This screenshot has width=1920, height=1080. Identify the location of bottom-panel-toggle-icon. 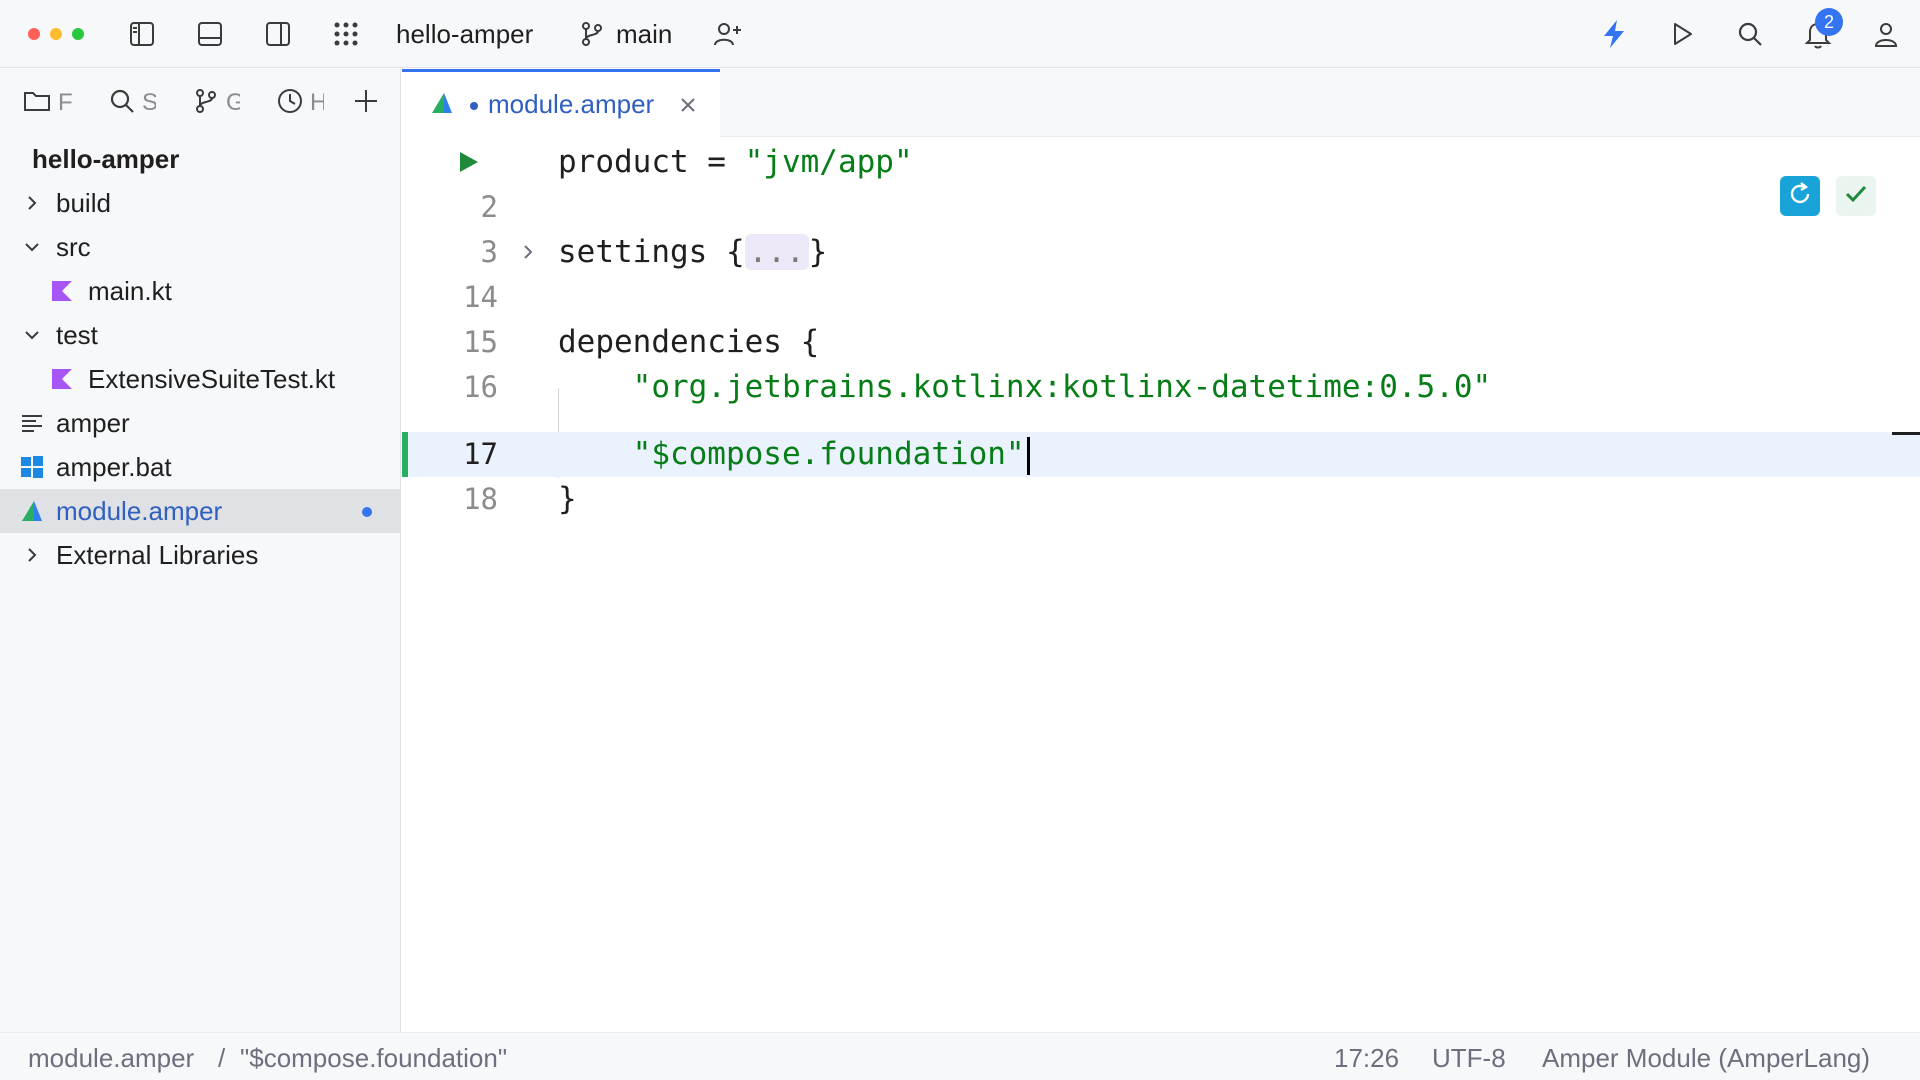
(210, 34).